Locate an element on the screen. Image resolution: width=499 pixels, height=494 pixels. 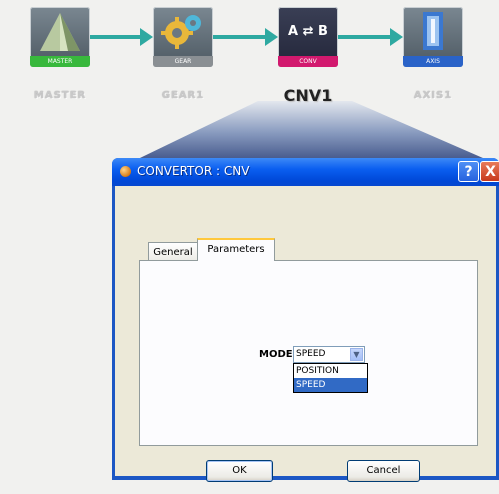
node-label: AXIS1 is located at coordinates (433, 95).